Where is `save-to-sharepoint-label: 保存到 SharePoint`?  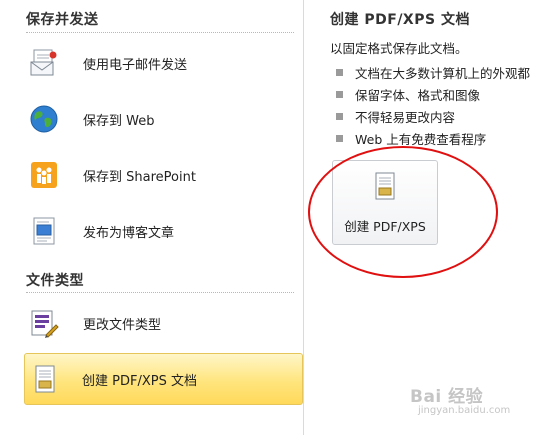 save-to-sharepoint-label: 保存到 SharePoint is located at coordinates (139, 177).